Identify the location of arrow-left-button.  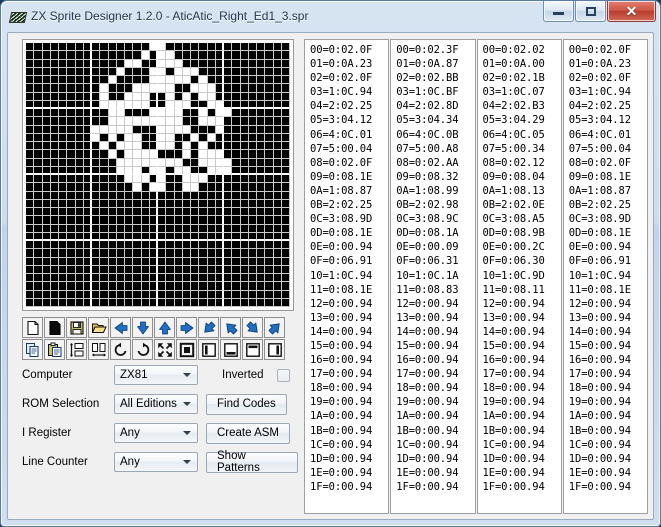
(120, 327).